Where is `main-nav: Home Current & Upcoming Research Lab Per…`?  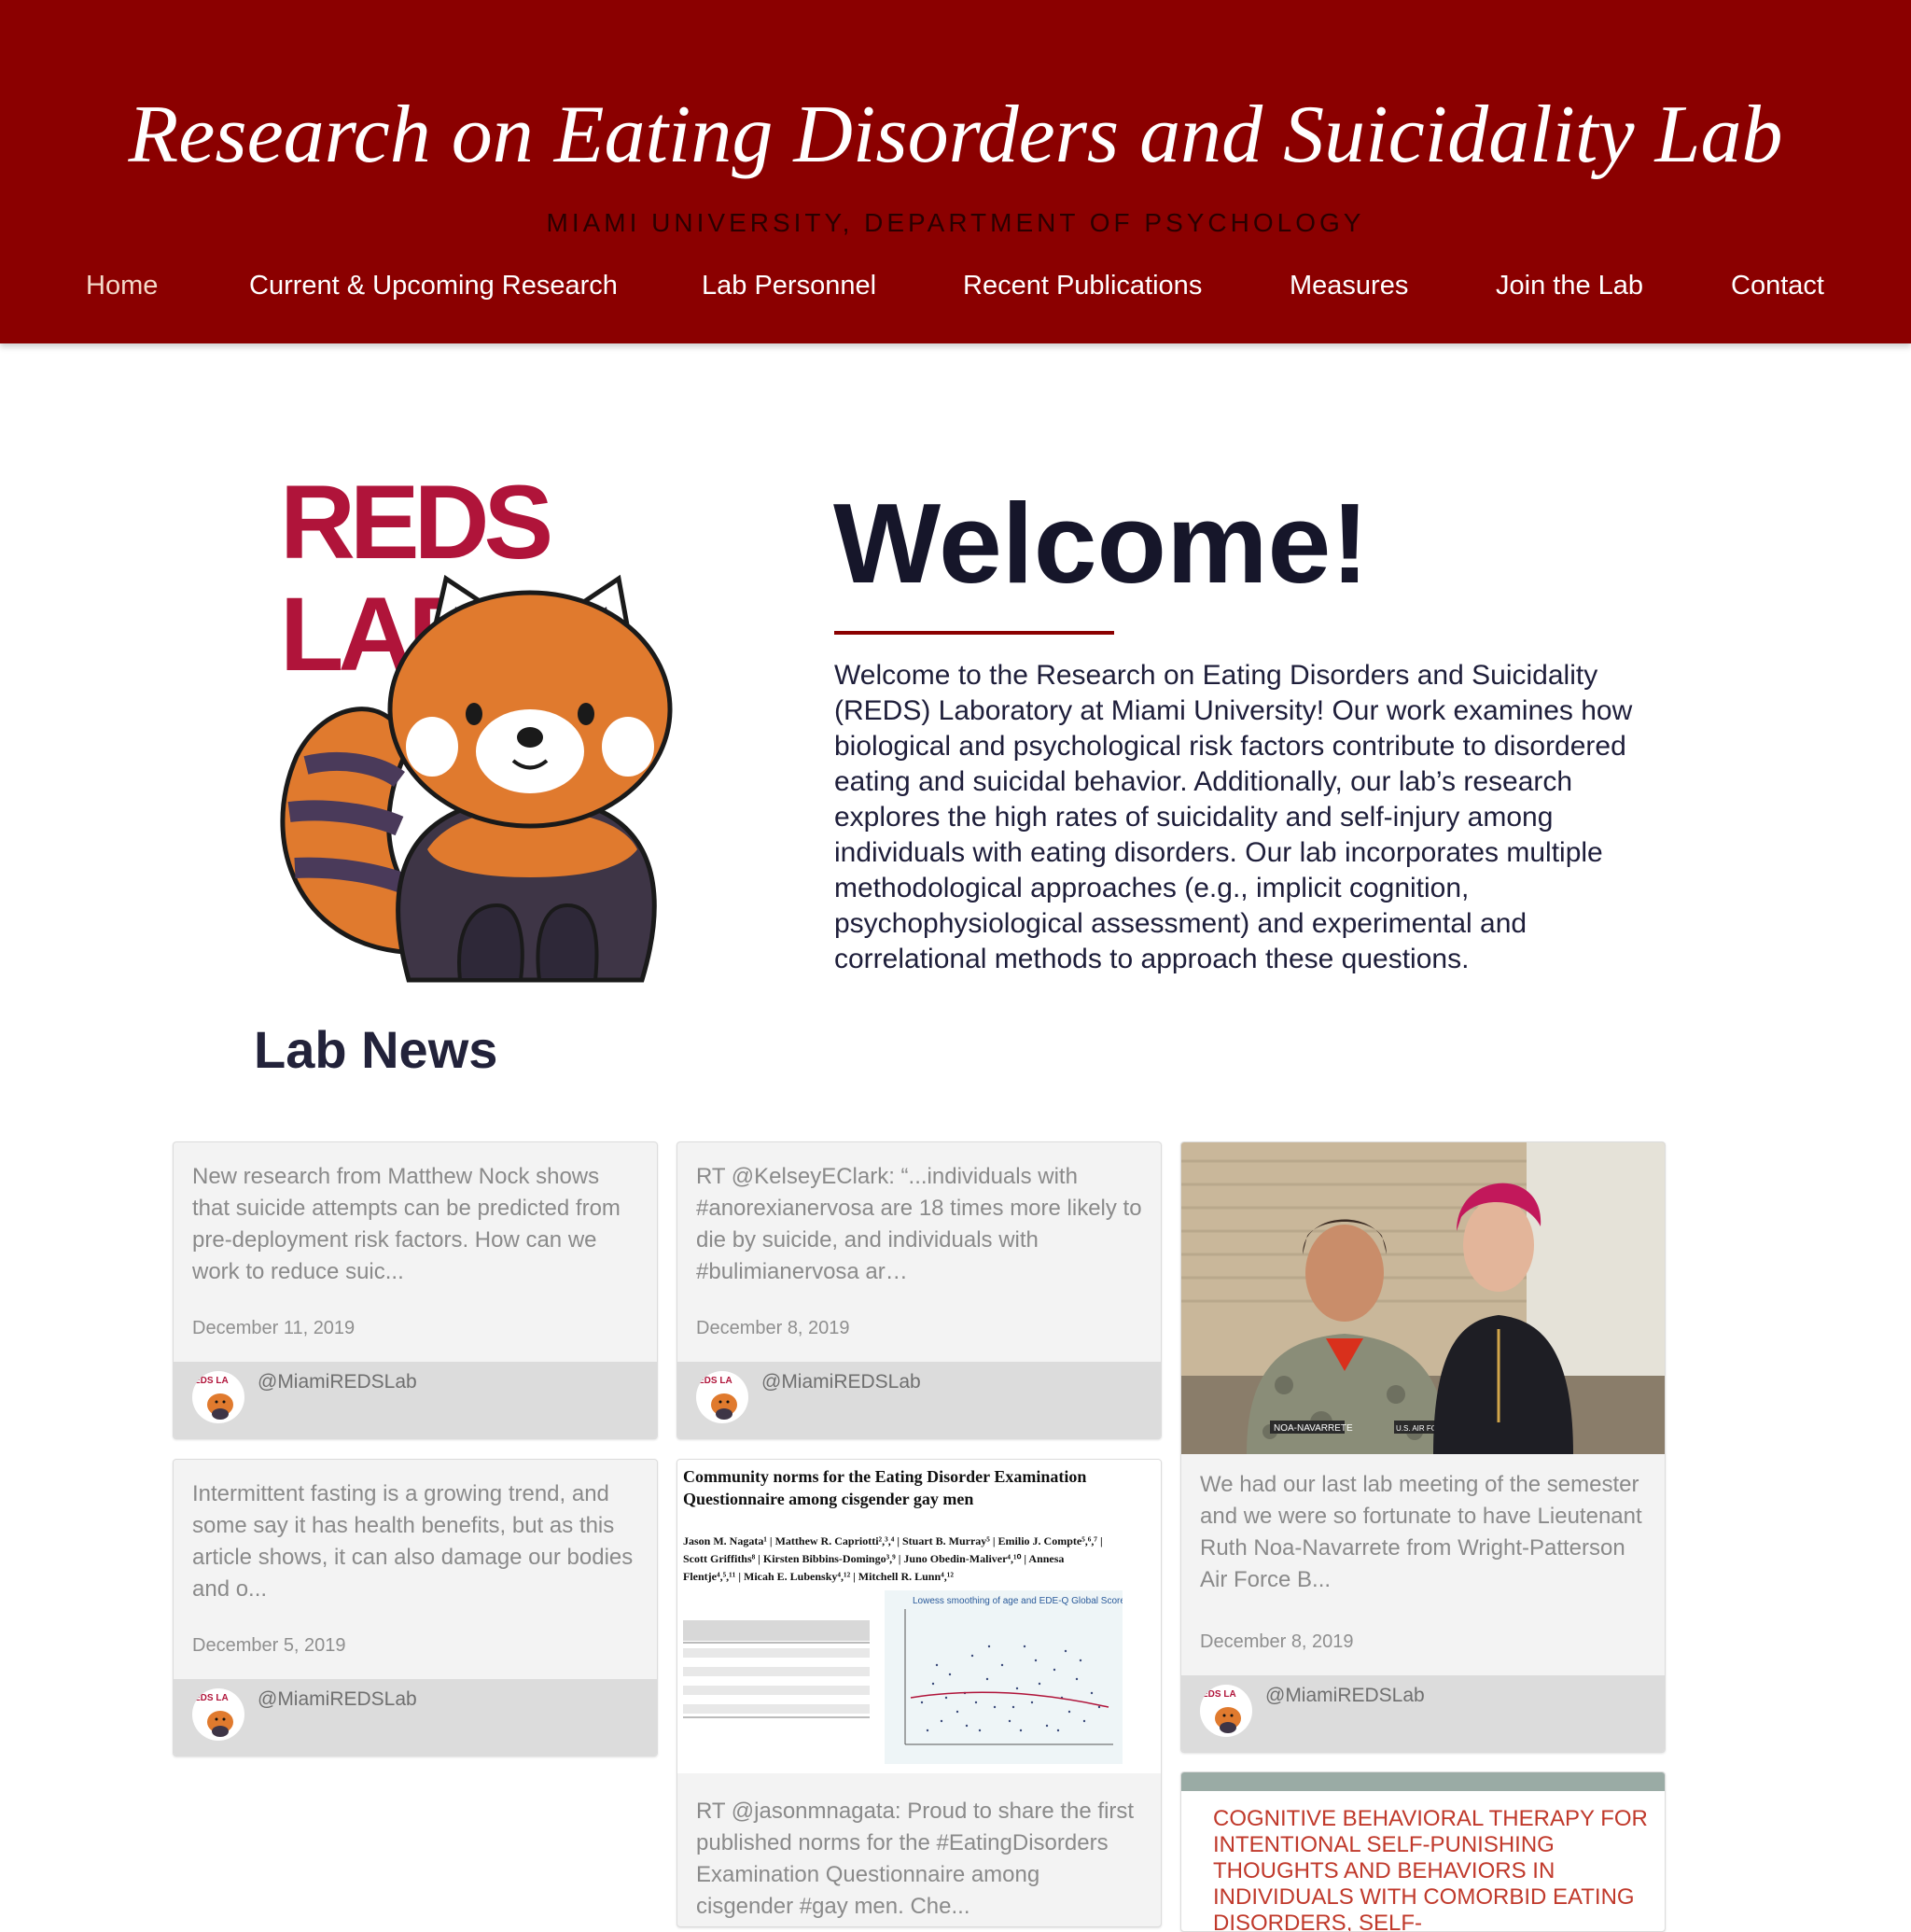
main-nav: Home Current & Upcoming Research Lab Per… is located at coordinates (955, 285).